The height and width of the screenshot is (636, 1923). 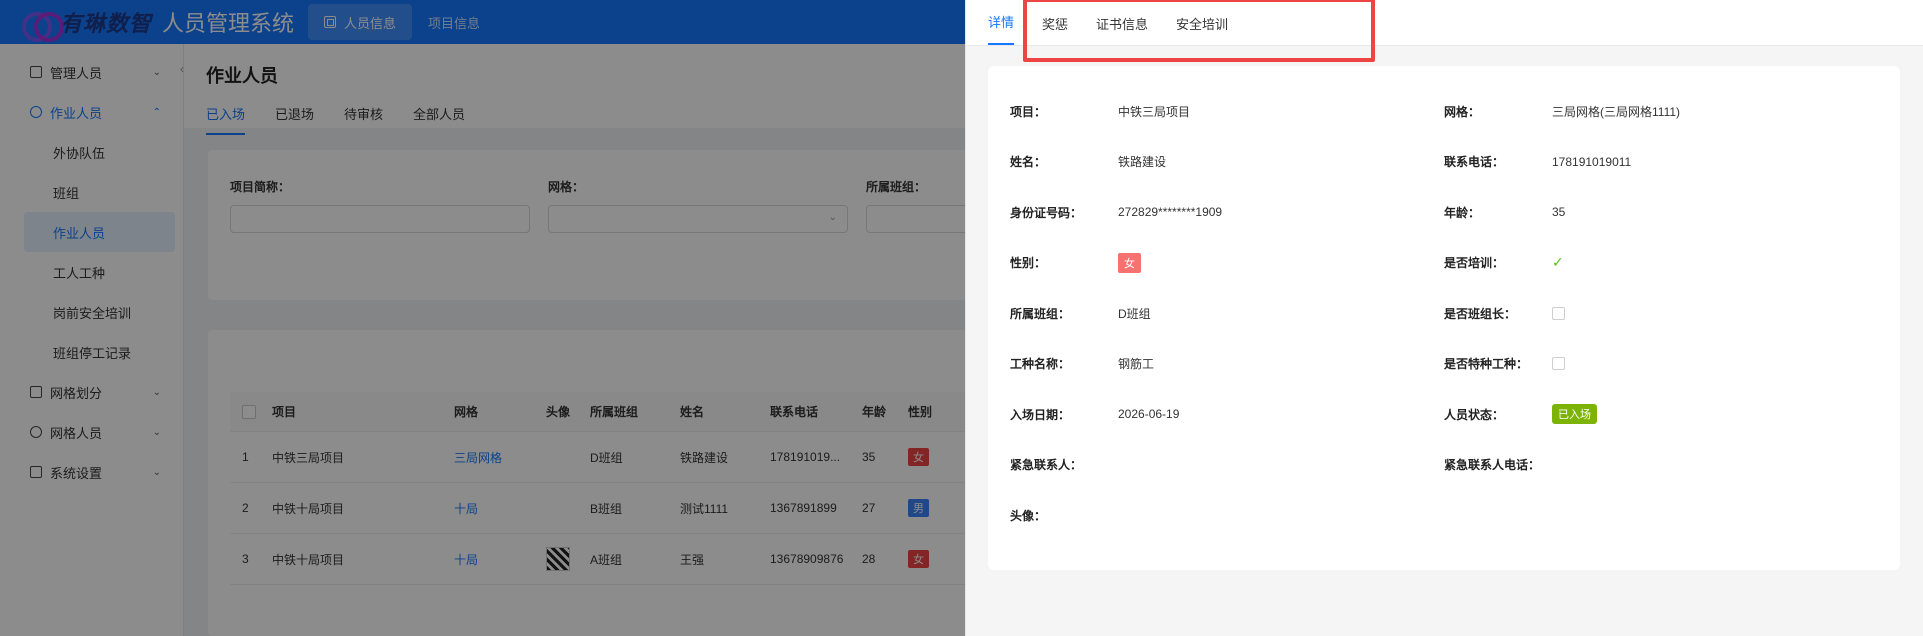 I want to click on field-label: 入场日期：, so click(x=1040, y=414).